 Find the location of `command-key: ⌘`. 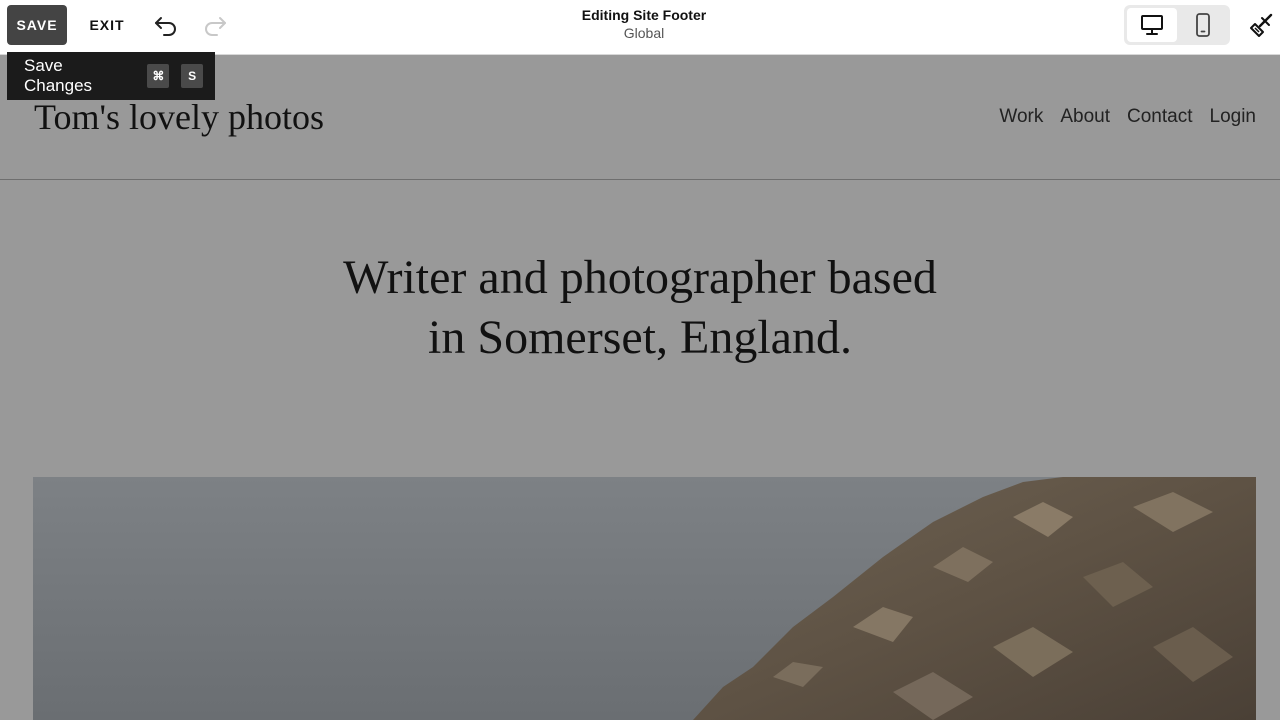

command-key: ⌘ is located at coordinates (158, 76).